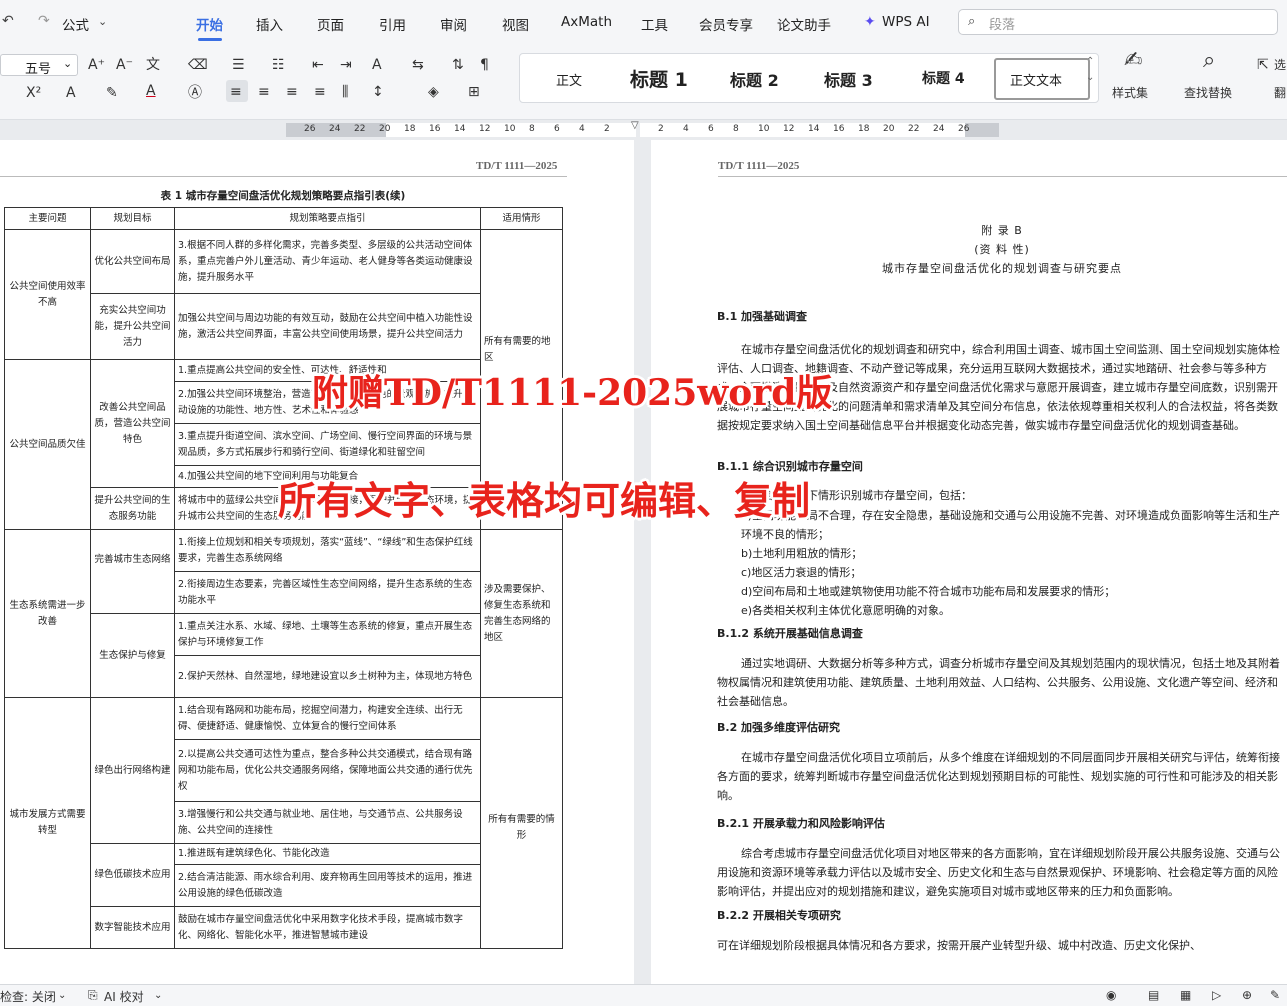  I want to click on style-heading1: 标题 1, so click(659, 78).